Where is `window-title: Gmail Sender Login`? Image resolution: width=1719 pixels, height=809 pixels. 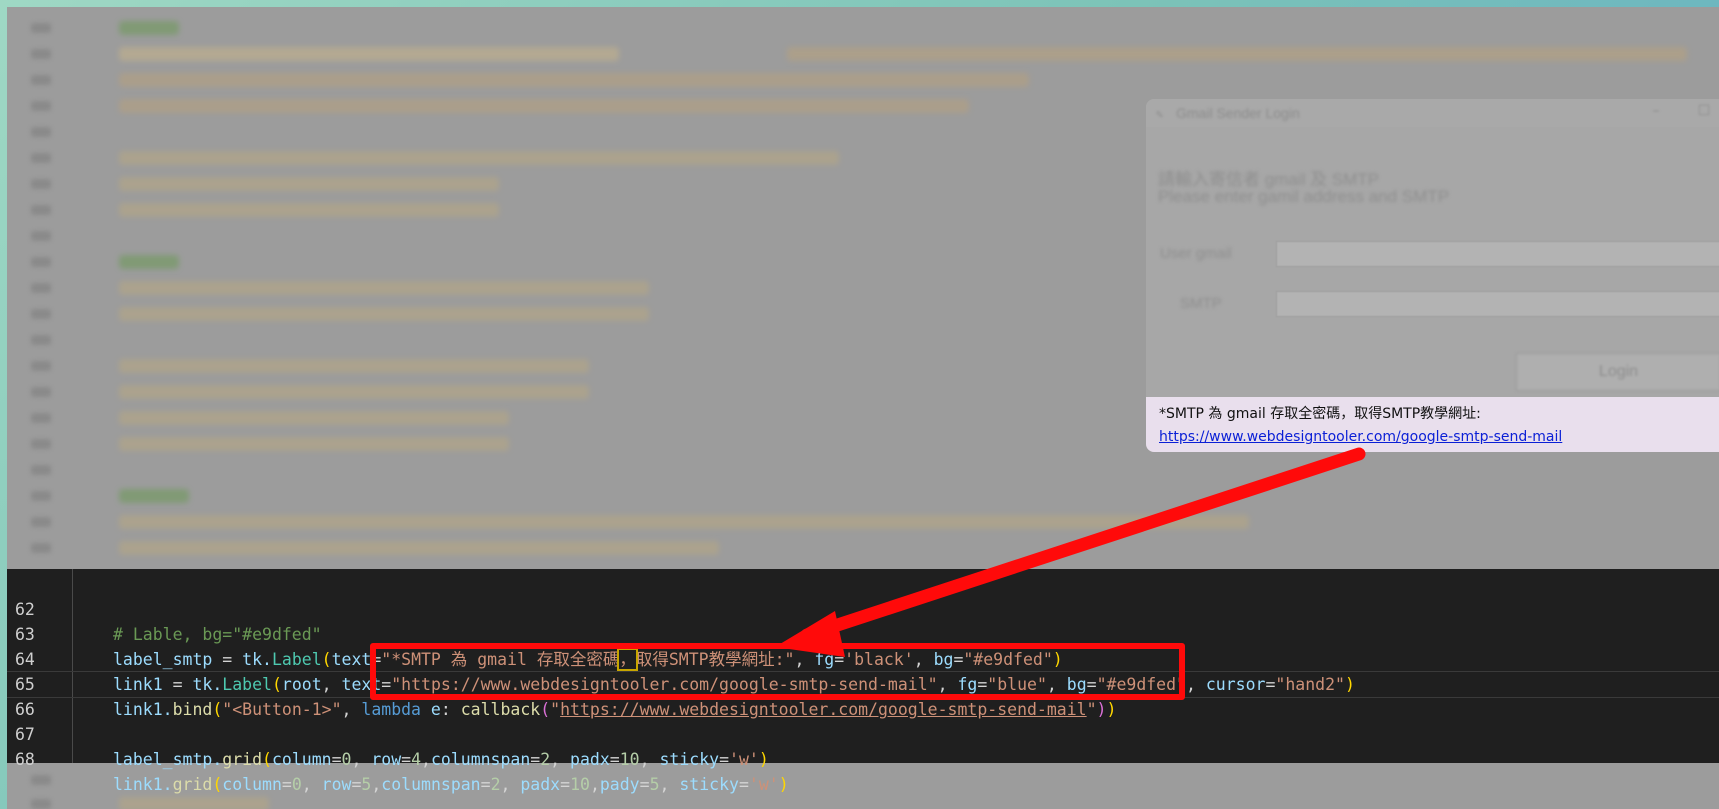
window-title: Gmail Sender Login is located at coordinates (1238, 113).